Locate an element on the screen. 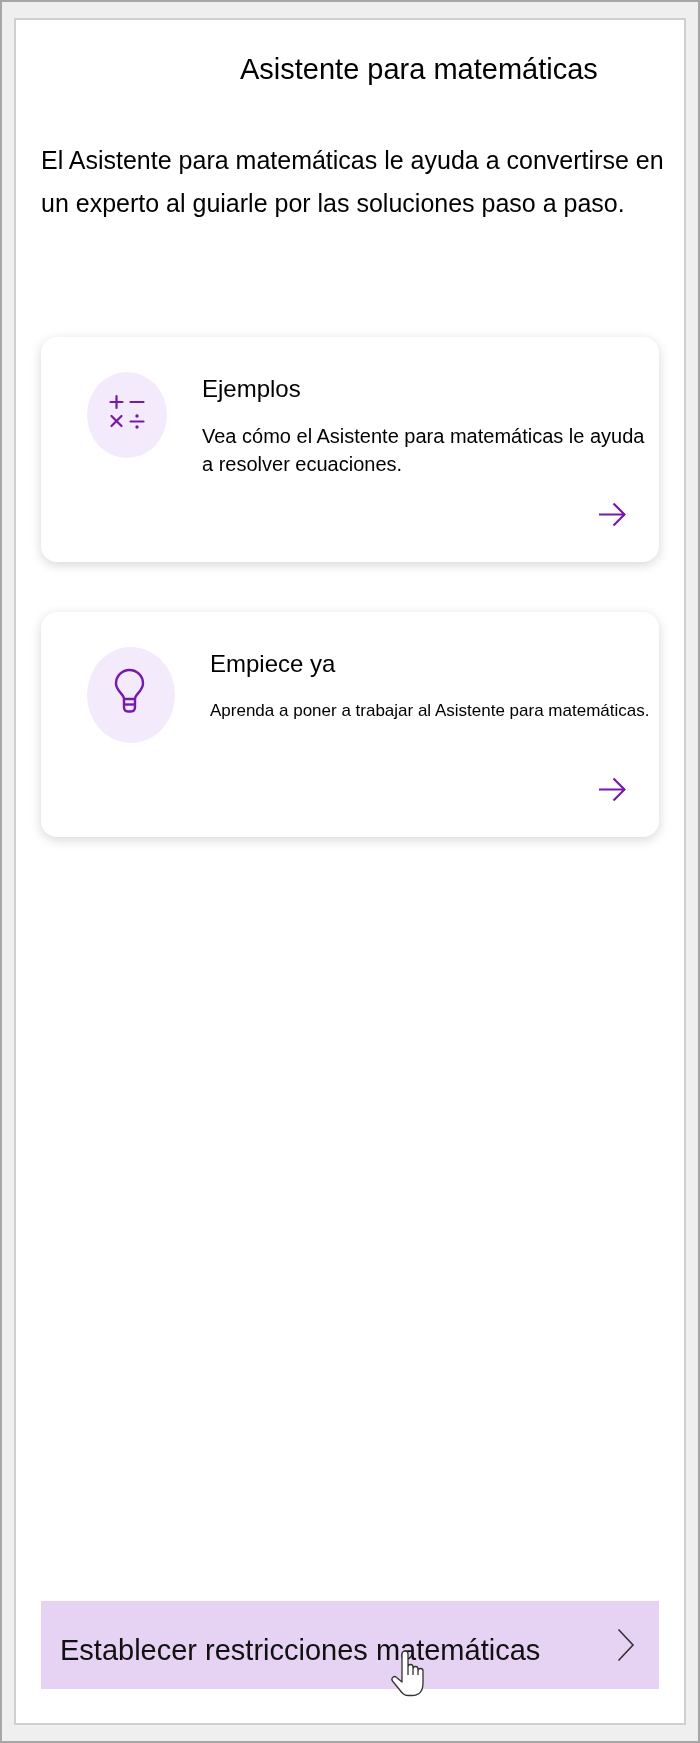  card-description: Aprenda a poner a trabajar al Asistente para matemáticas. is located at coordinates (430, 711).